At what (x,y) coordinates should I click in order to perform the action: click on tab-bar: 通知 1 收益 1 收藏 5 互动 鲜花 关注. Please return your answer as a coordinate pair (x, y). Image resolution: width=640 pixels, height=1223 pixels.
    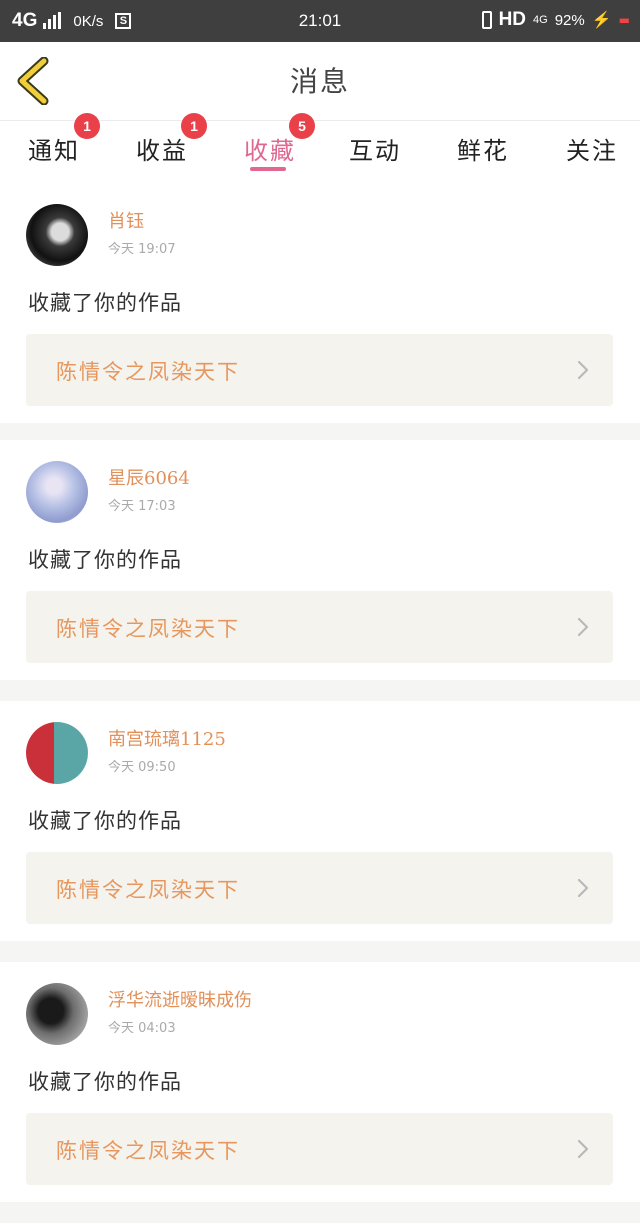
    Looking at the image, I should click on (320, 148).